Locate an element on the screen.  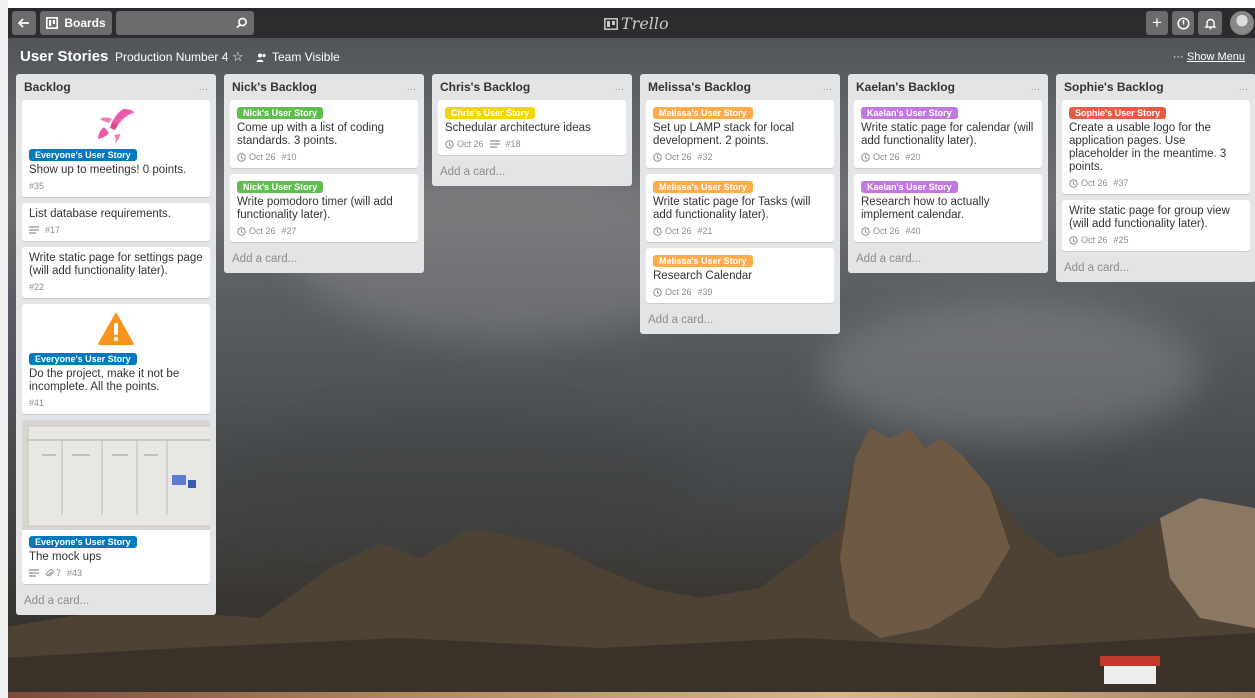
visibility-button: Team Visible is located at coordinates (298, 57).